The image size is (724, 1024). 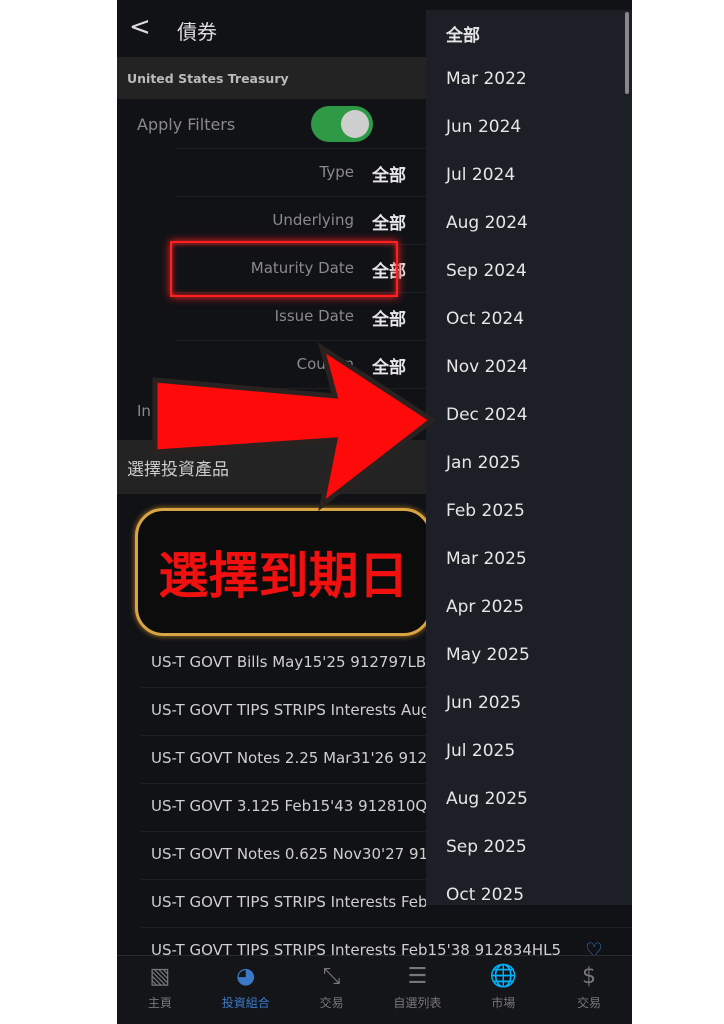 I want to click on arrow-shape, so click(x=294, y=427).